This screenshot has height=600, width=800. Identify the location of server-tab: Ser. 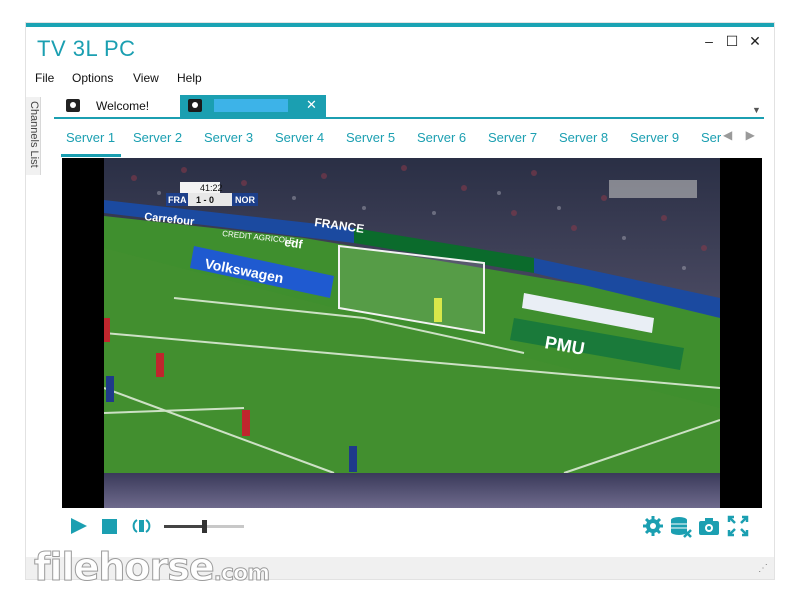
(711, 137).